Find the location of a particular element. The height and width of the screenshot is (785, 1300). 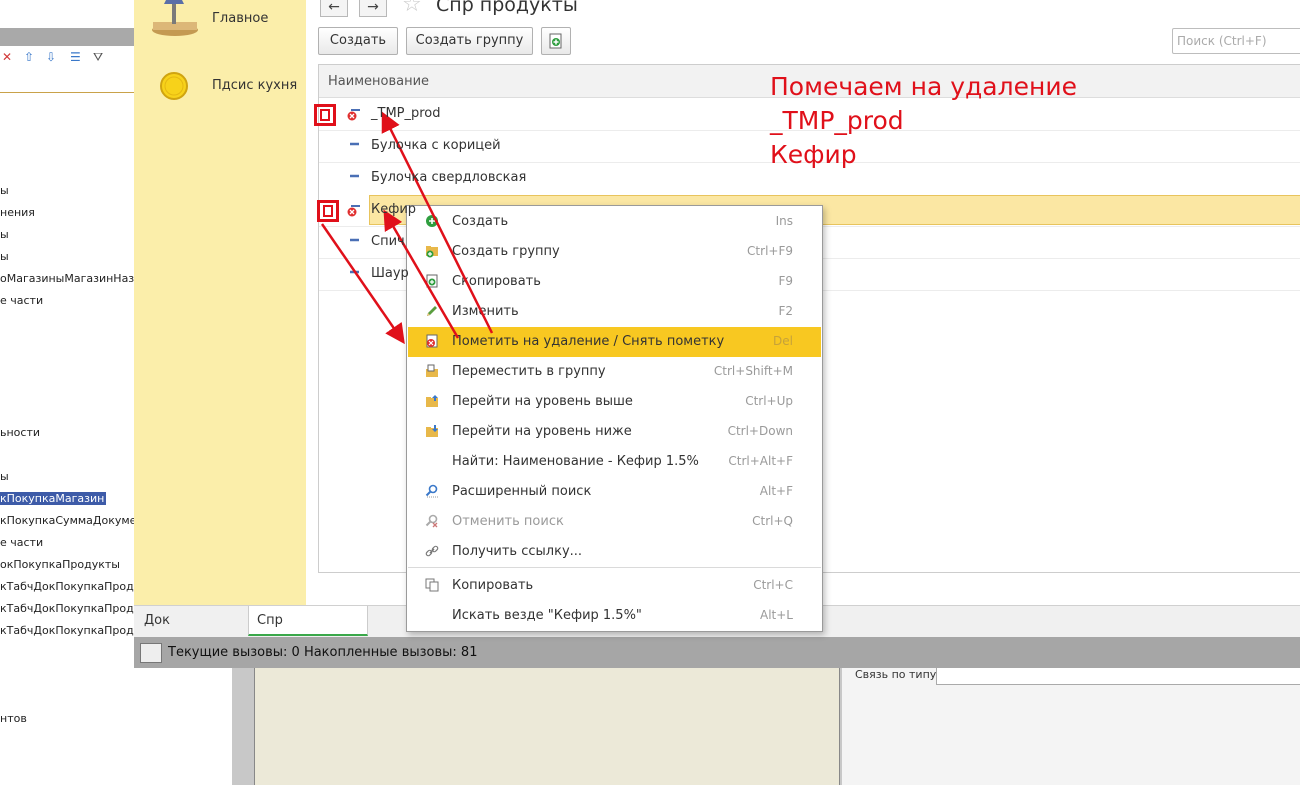

row-name: Булочка с корицей is located at coordinates (436, 145).